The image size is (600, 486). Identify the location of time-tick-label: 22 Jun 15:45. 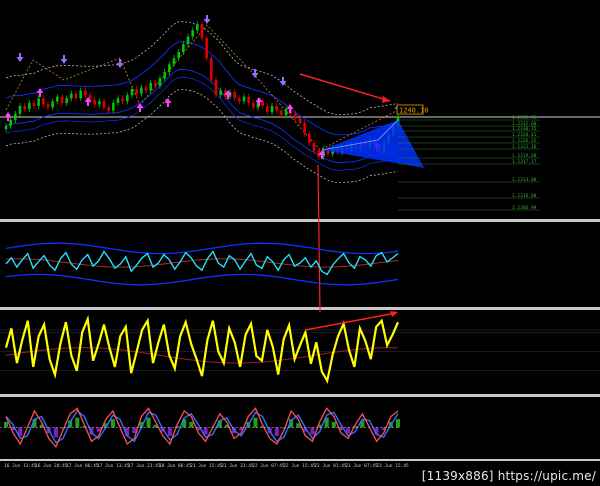
(299, 466).